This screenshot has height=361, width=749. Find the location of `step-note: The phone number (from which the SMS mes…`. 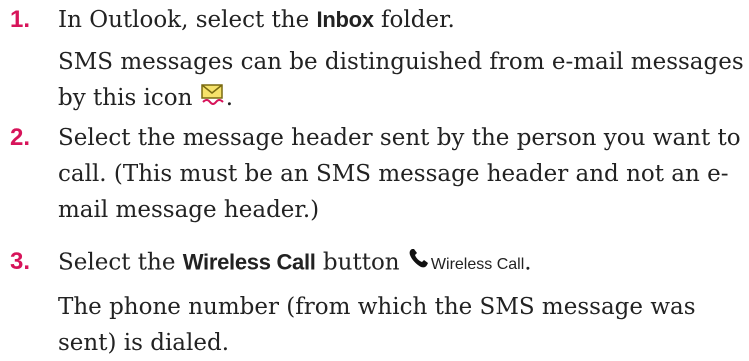

step-note: The phone number (from which the SMS mes… is located at coordinates (377, 307).